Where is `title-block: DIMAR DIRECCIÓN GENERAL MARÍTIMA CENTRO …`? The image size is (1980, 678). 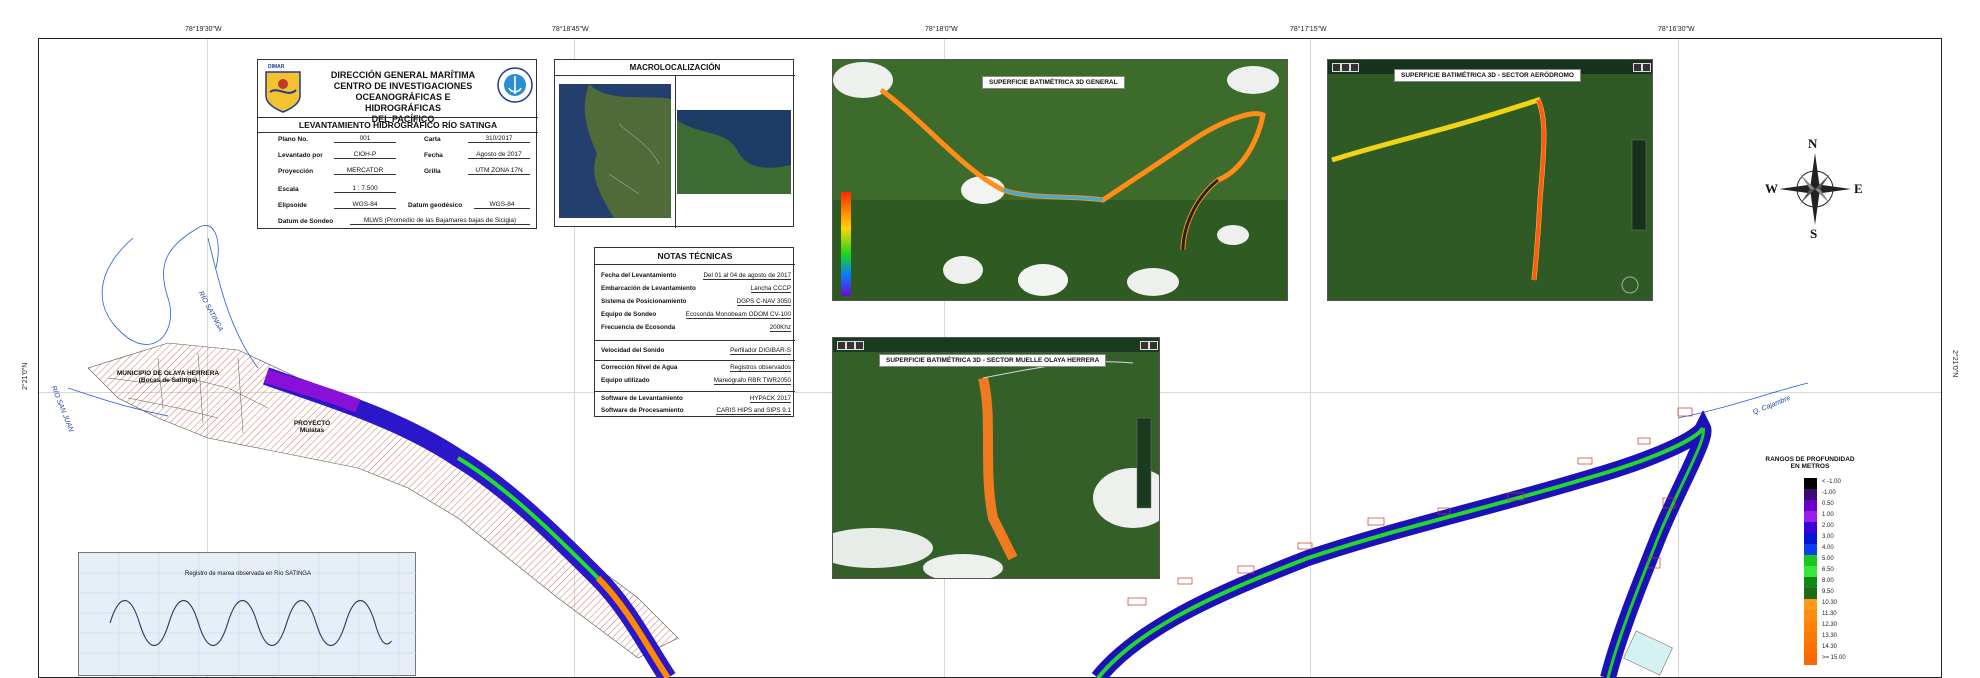
title-block: DIMAR DIRECCIÓN GENERAL MARÍTIMA CENTRO … is located at coordinates (397, 144).